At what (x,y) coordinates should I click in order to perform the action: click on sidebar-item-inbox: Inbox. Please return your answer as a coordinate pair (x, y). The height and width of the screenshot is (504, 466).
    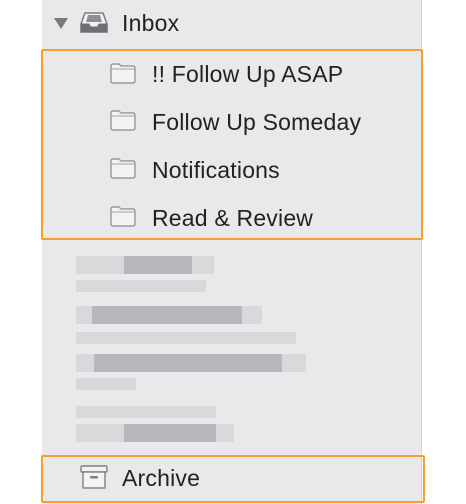
    Looking at the image, I should click on (231, 23).